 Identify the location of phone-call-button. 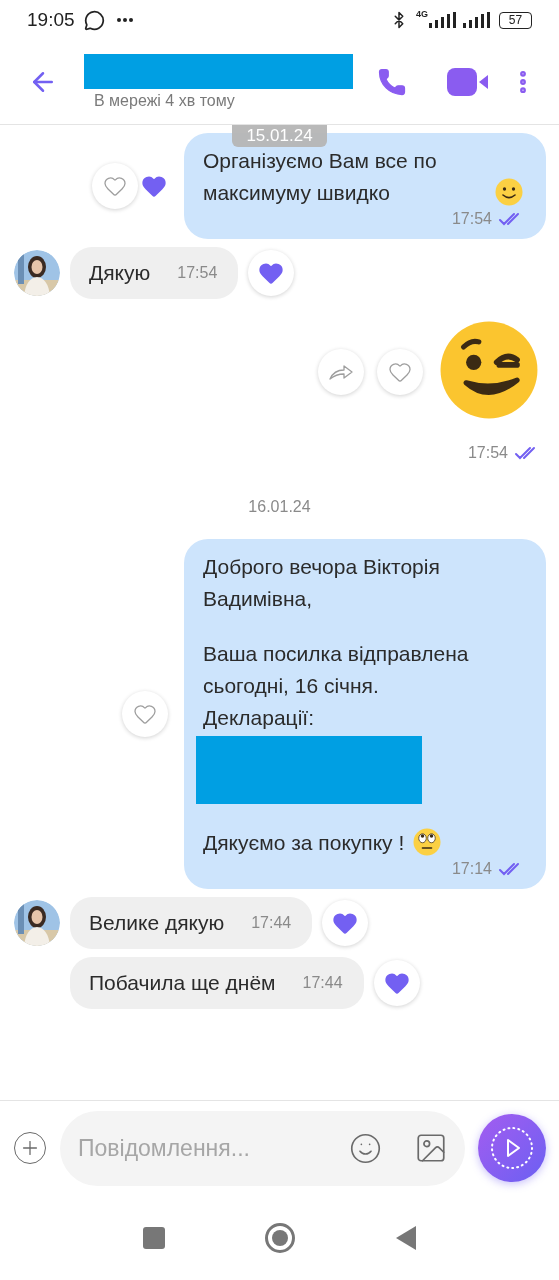
(392, 82).